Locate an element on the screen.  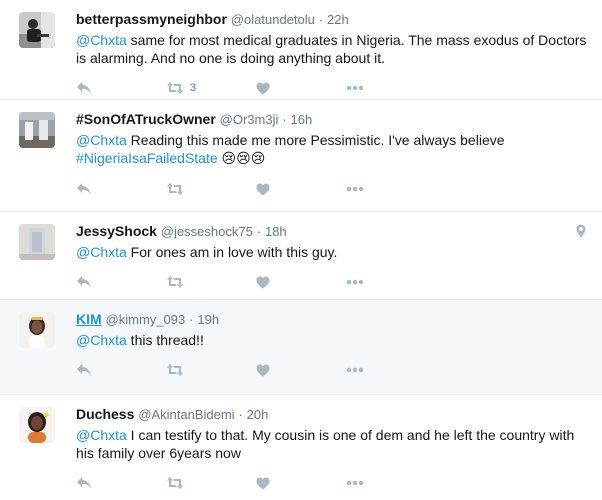
tweet-header: JessyShock @jesseshock75 · 18h is located at coordinates (334, 231).